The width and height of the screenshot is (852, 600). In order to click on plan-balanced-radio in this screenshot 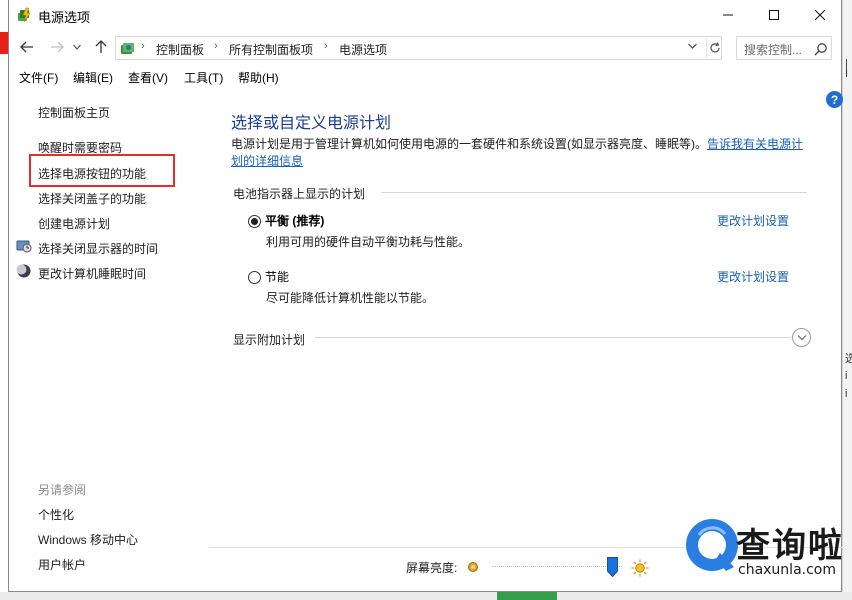, I will do `click(254, 221)`.